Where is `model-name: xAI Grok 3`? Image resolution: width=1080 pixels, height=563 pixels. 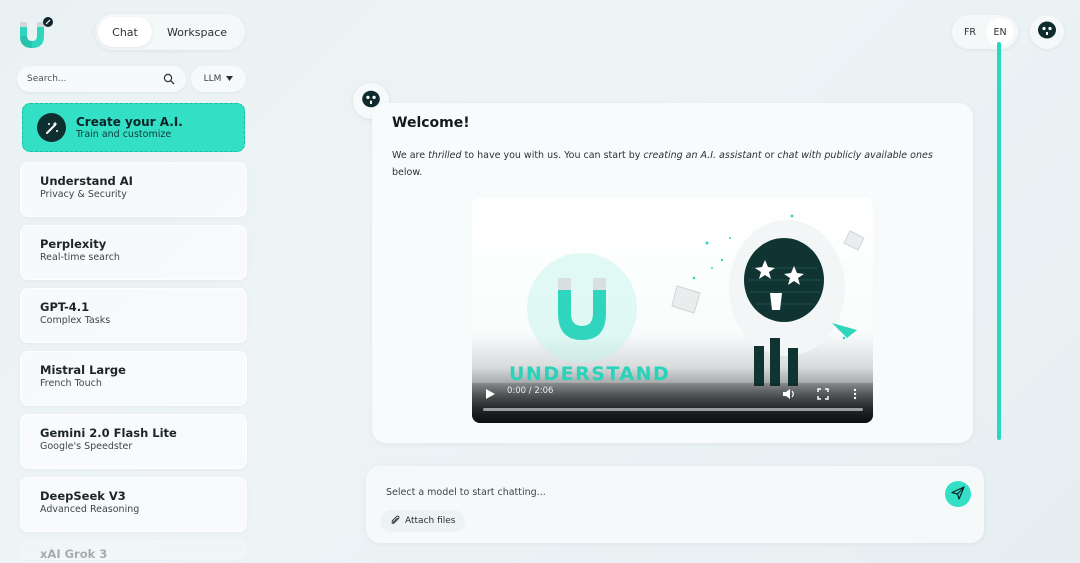 model-name: xAI Grok 3 is located at coordinates (74, 553).